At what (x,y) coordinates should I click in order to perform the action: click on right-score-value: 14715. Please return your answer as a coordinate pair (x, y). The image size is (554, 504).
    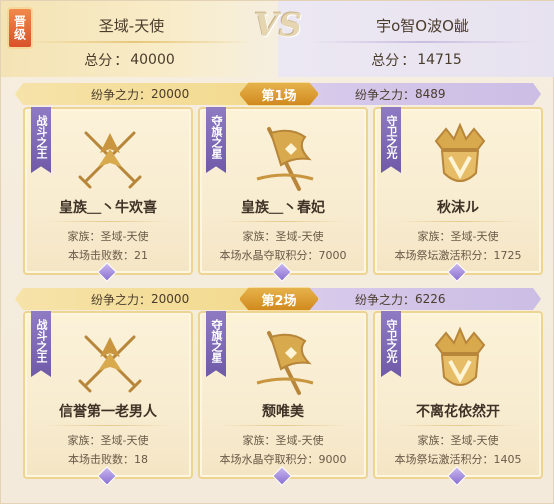
    Looking at the image, I should click on (439, 60).